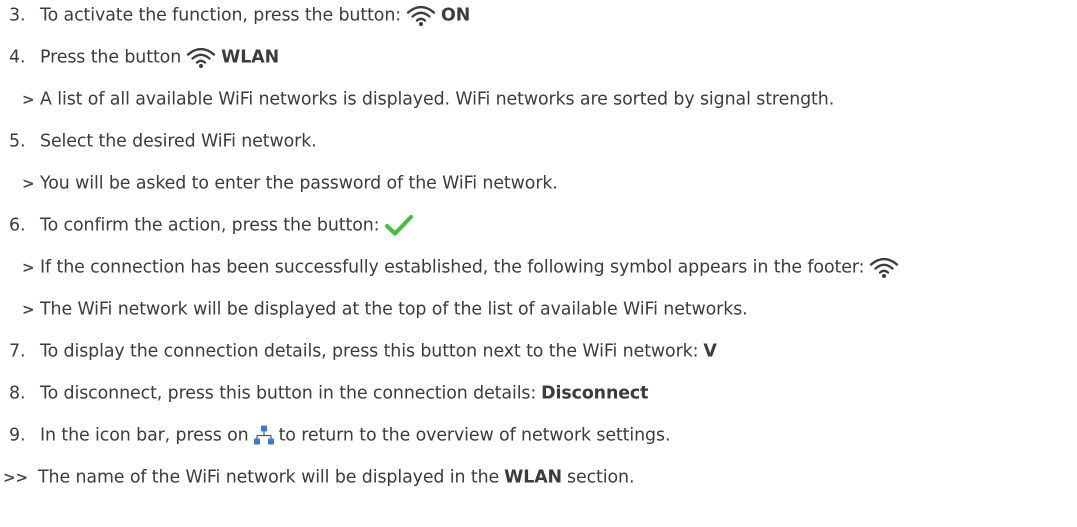 This screenshot has height=527, width=1077. Describe the element at coordinates (533, 477) in the screenshot. I see `section-label-wlan: WLAN` at that location.